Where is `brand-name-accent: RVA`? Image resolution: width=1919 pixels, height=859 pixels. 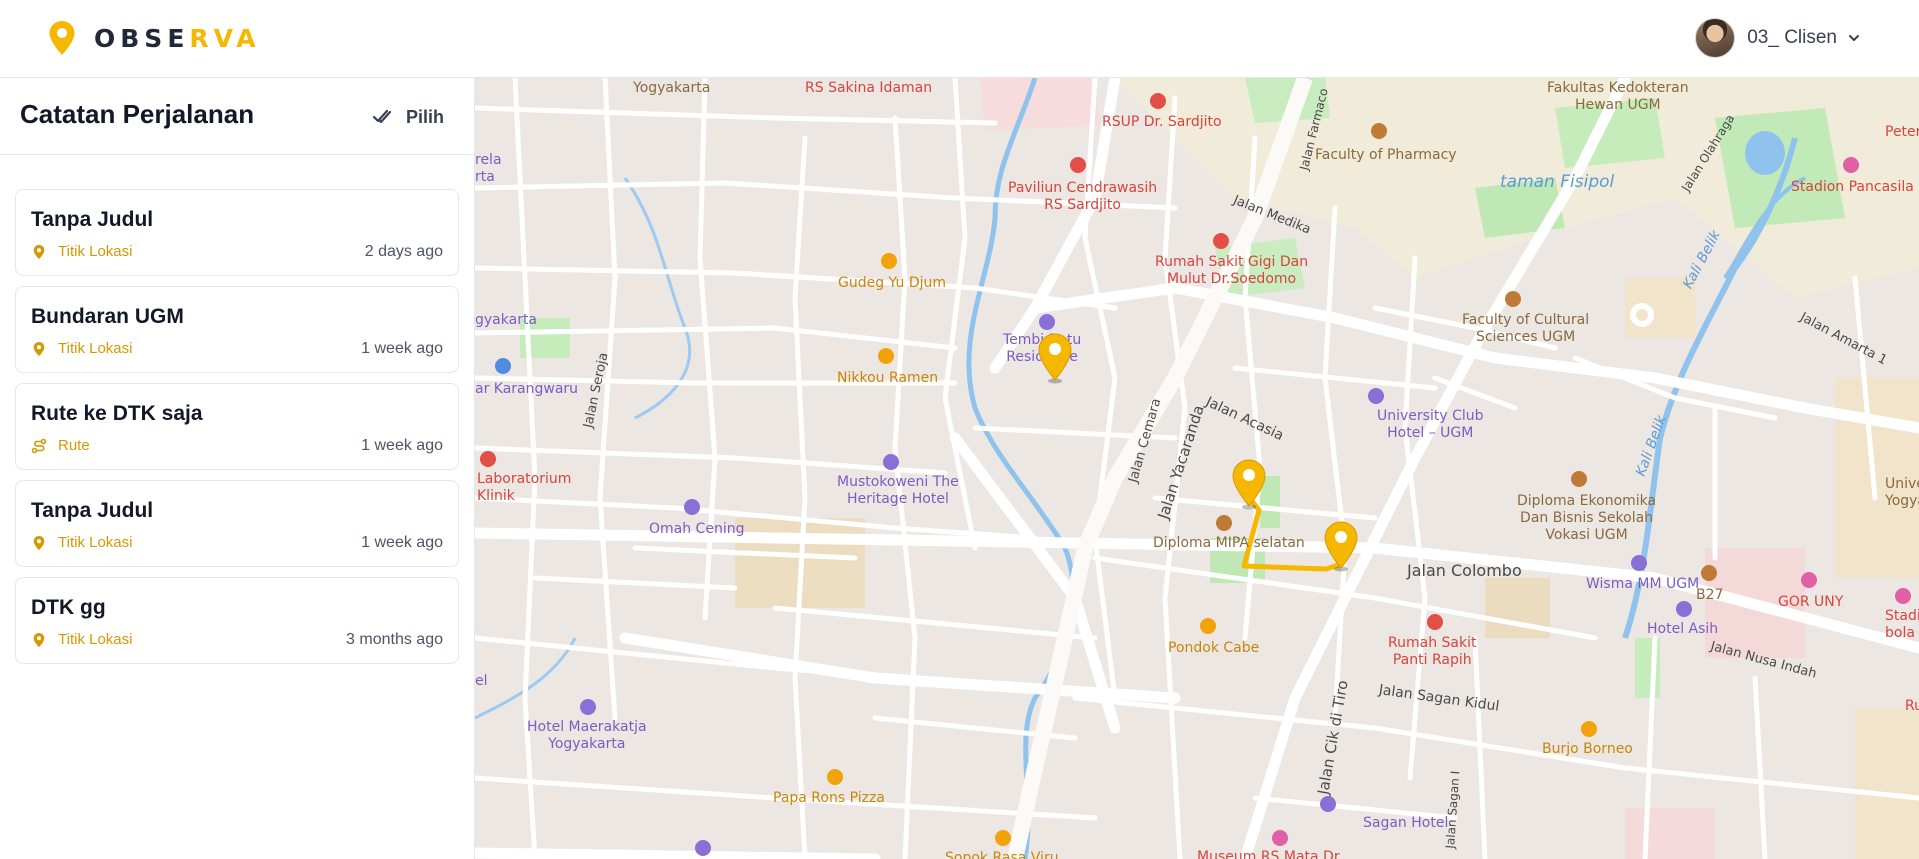 brand-name-accent: RVA is located at coordinates (225, 38).